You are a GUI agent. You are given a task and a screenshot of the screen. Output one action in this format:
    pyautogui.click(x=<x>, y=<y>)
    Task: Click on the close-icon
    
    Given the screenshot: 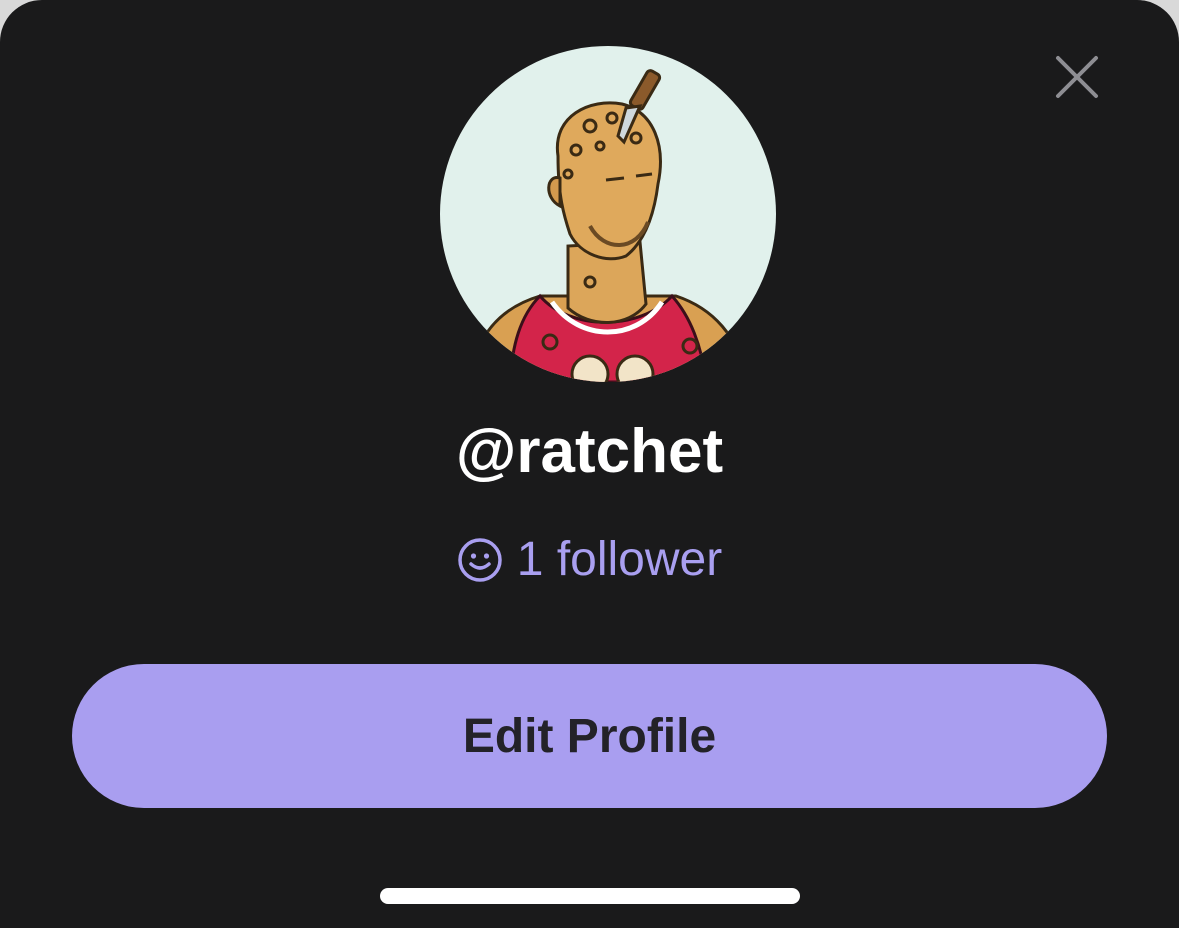 What is the action you would take?
    pyautogui.click(x=1077, y=77)
    